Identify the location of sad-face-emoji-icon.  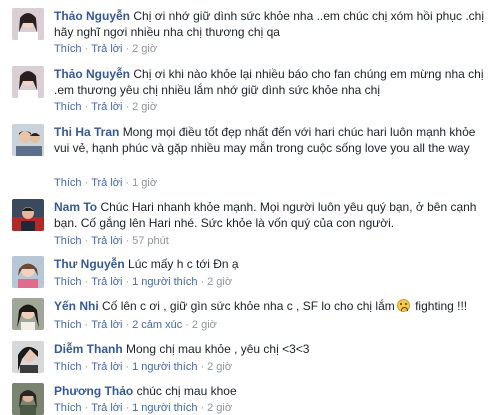
(403, 305).